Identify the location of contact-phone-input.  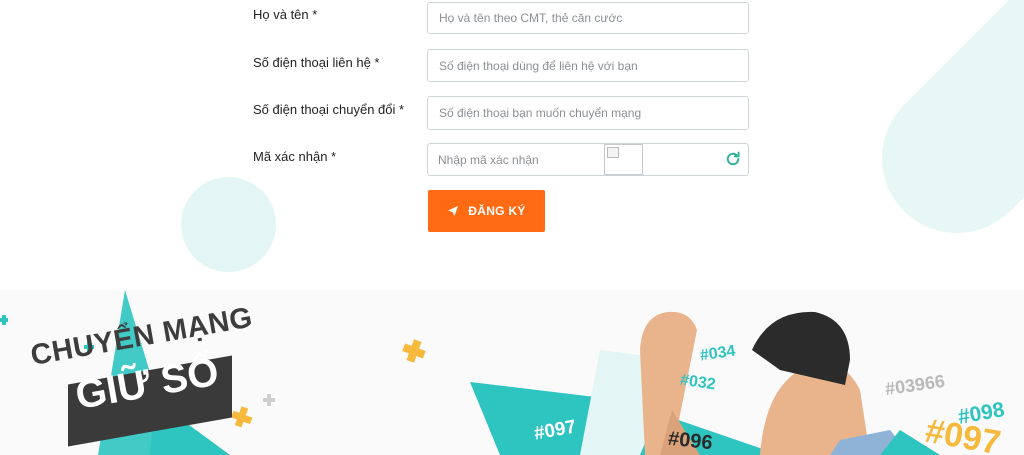
(588, 65).